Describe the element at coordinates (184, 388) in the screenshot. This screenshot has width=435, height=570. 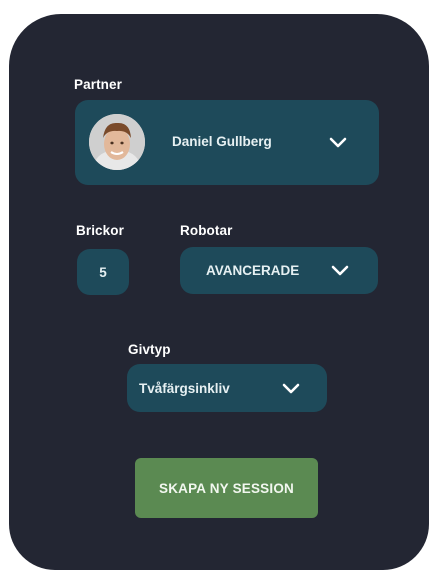
I see `givtyp-value: Tvåfärgsinkliv` at that location.